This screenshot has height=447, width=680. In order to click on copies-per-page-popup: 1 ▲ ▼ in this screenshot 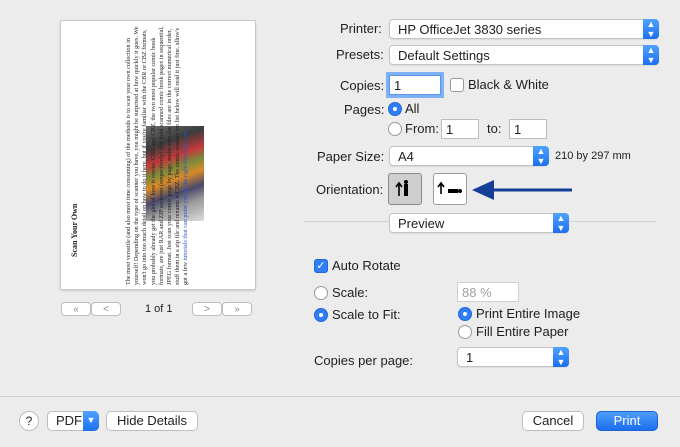, I will do `click(513, 357)`.